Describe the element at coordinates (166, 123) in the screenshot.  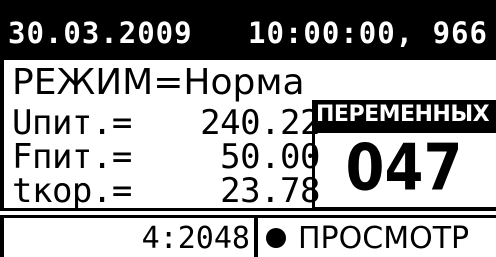
I see `supply-voltage-row: Uпит.= 240.22` at that location.